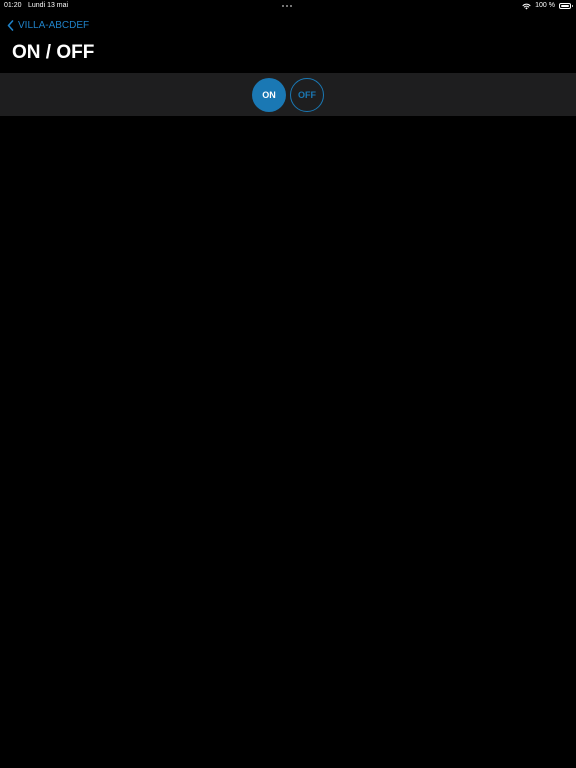 The image size is (576, 768). What do you see at coordinates (48, 5) in the screenshot?
I see `status-date: Lundi 13 mai` at bounding box center [48, 5].